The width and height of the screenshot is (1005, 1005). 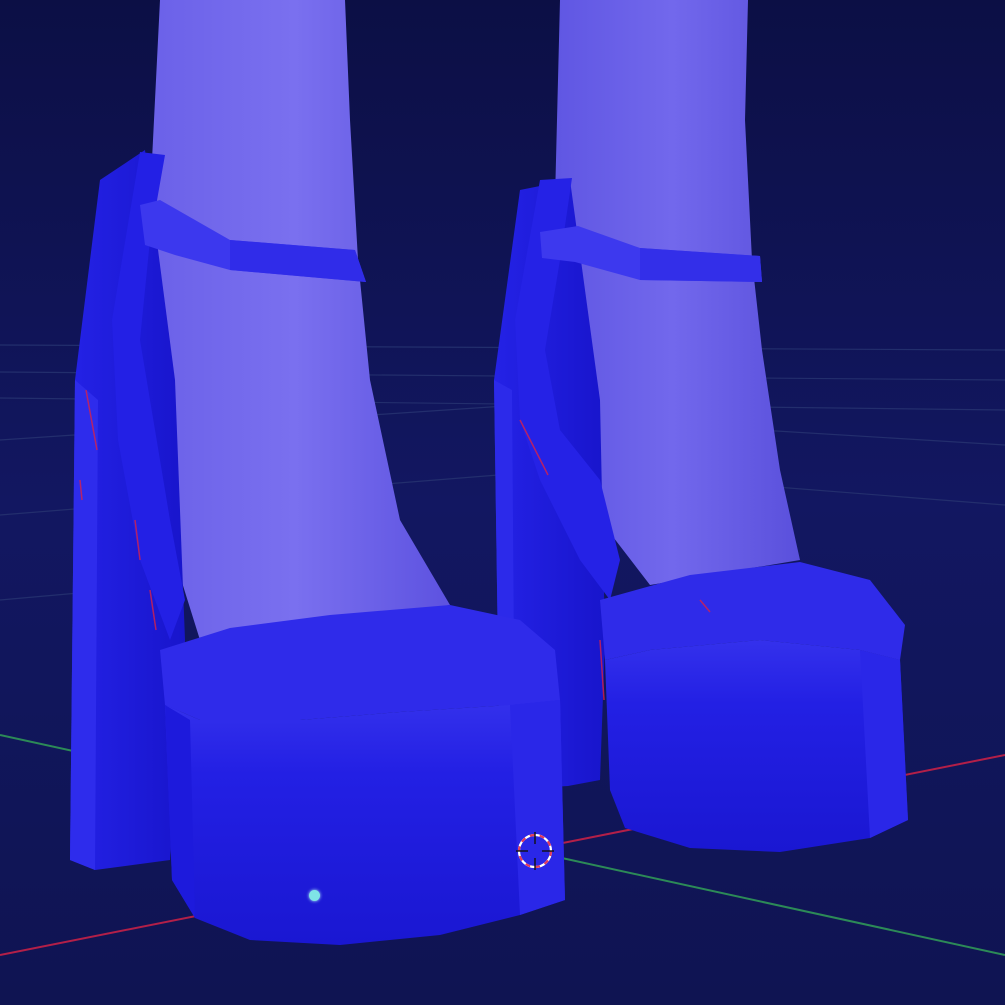 I want to click on 3d-cursor-icon, so click(x=535, y=851).